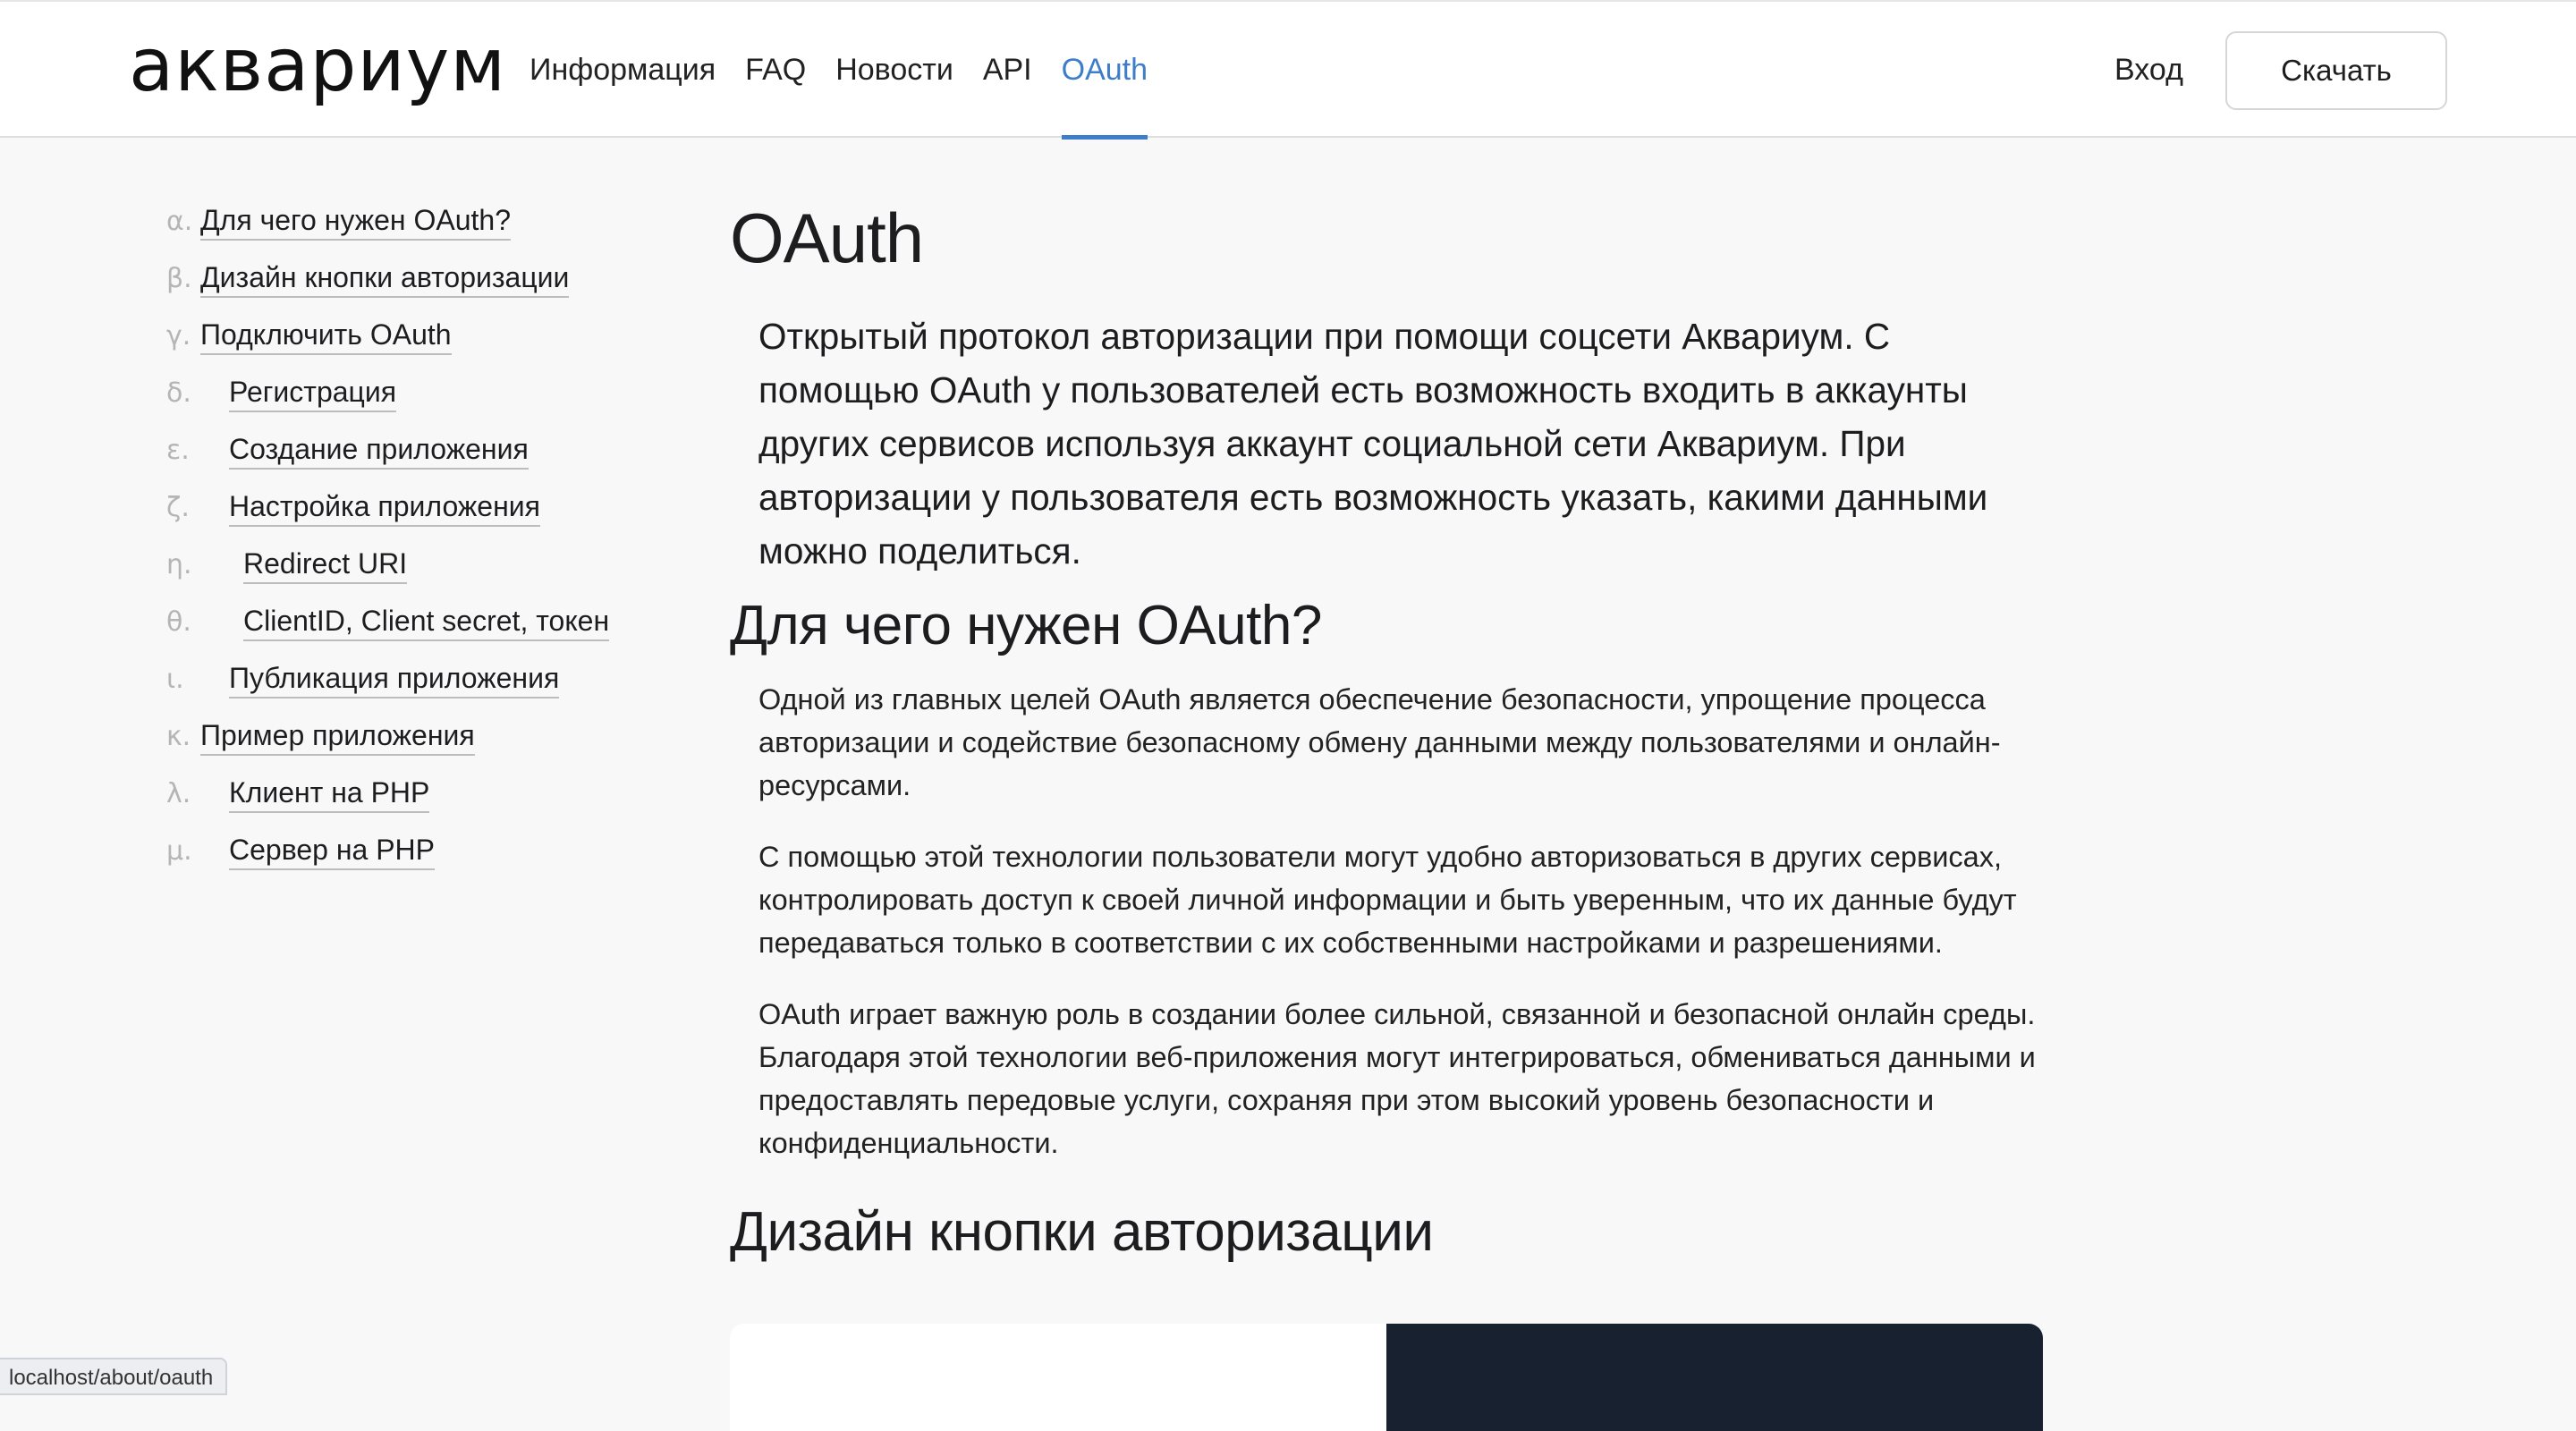  What do you see at coordinates (394, 681) in the screenshot?
I see `toc-link-publish-app: Публикация приложения` at bounding box center [394, 681].